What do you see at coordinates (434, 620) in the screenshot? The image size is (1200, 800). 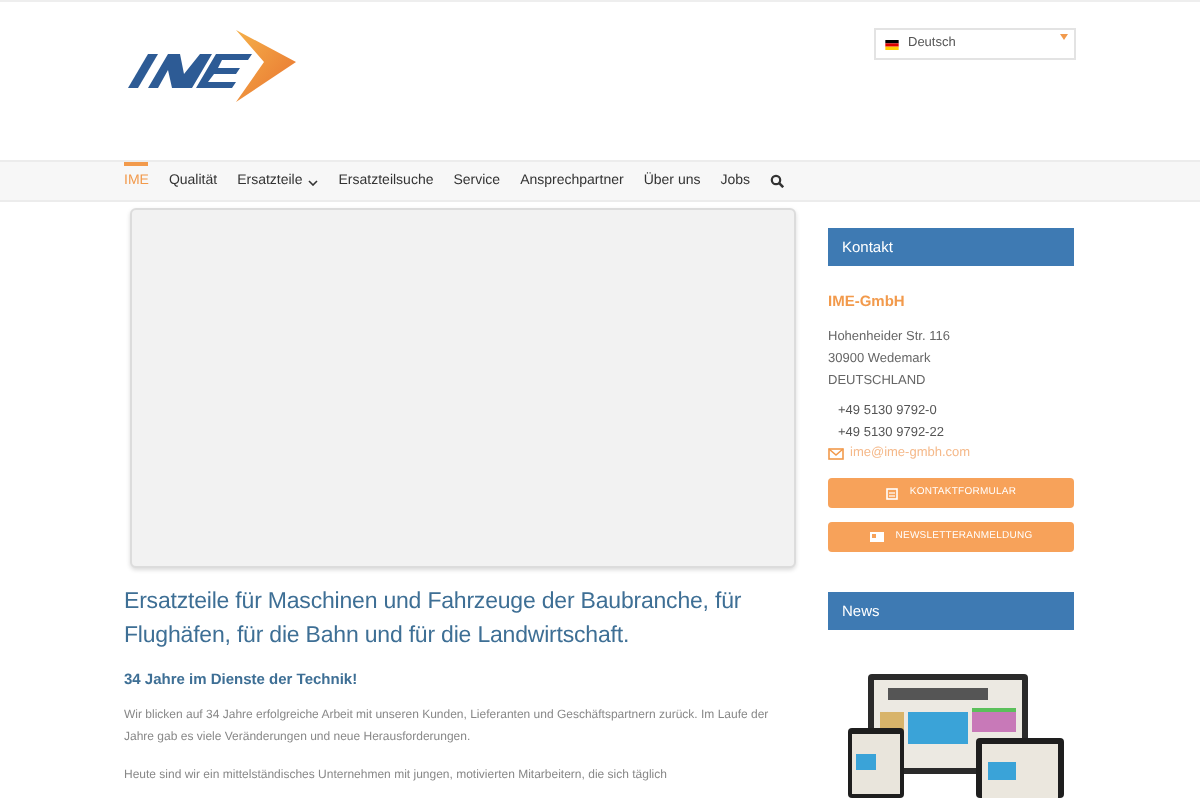 I see `page-heading: Ersatzteile für Maschinen und Fahrzeuge der Baubranche, für Flughäfen, für die Bahn und für die Landwirtschaft.` at bounding box center [434, 620].